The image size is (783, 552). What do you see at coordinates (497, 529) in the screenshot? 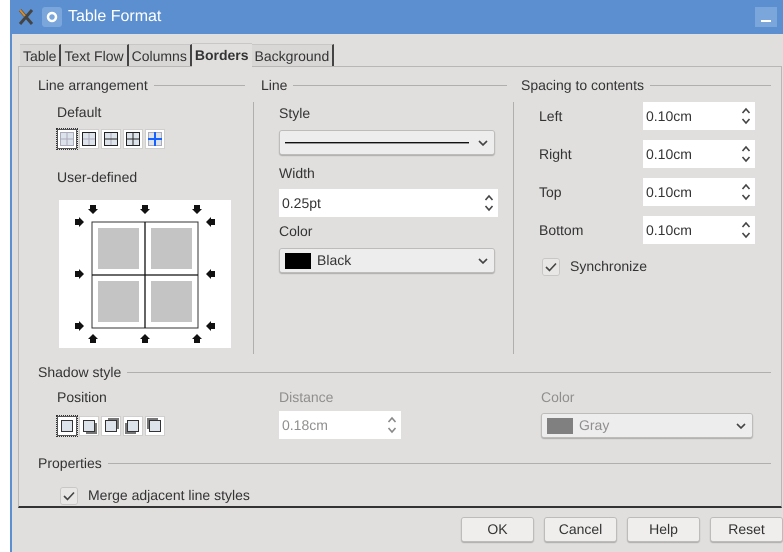
I see `dialog-button: OK` at bounding box center [497, 529].